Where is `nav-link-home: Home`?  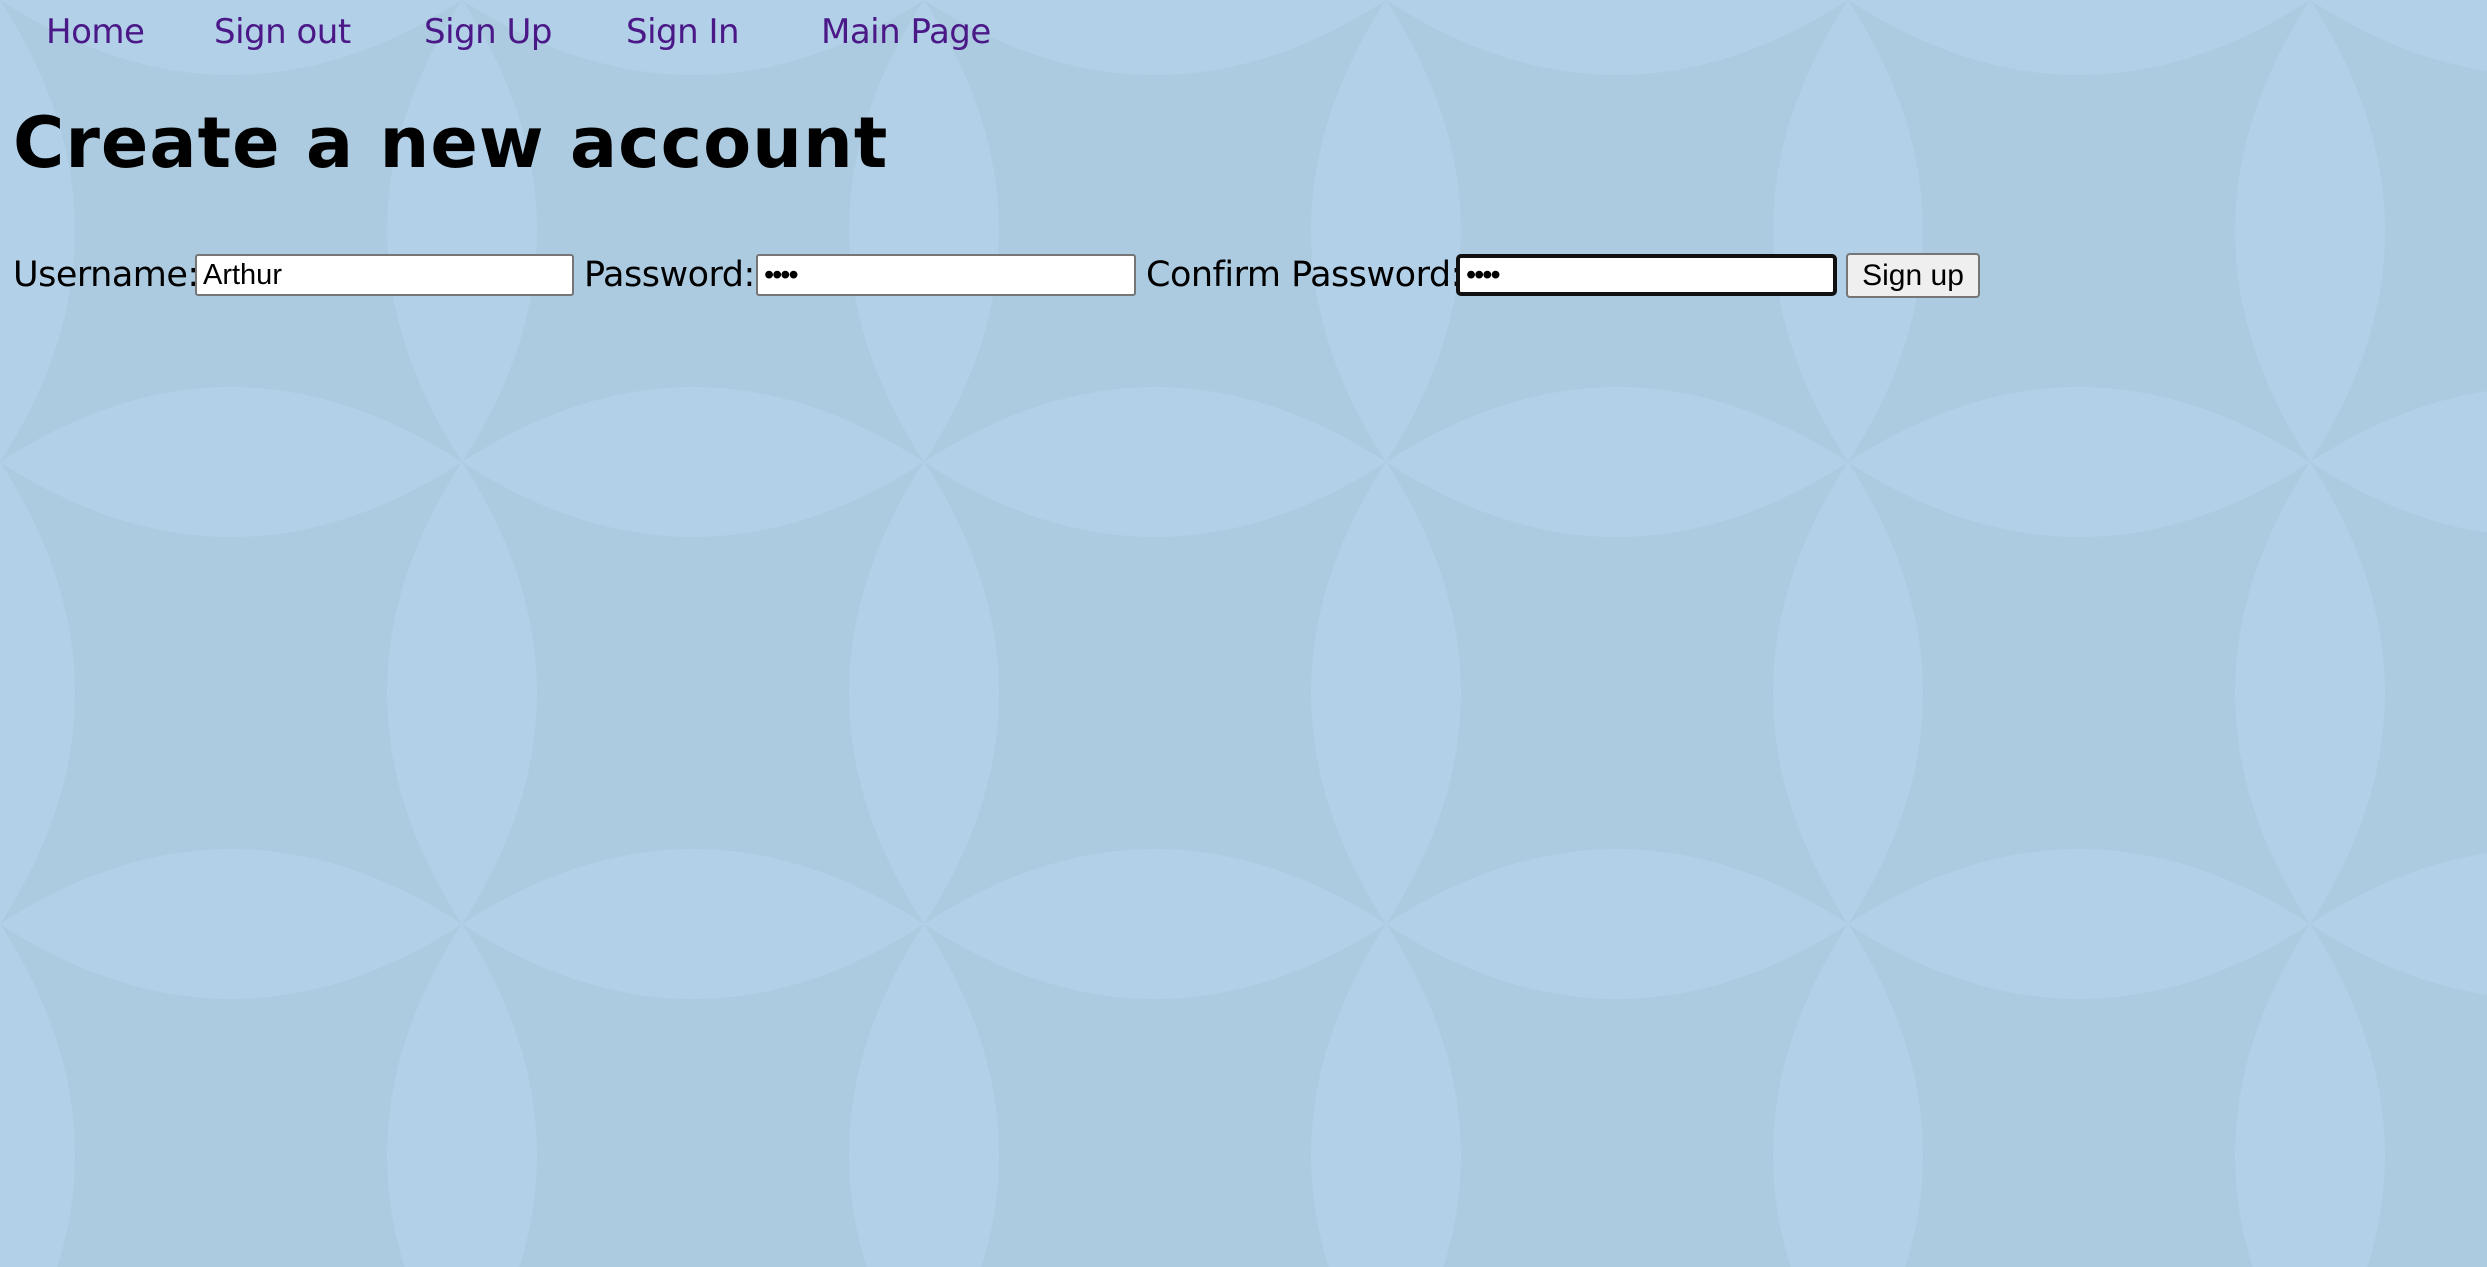 nav-link-home: Home is located at coordinates (95, 32).